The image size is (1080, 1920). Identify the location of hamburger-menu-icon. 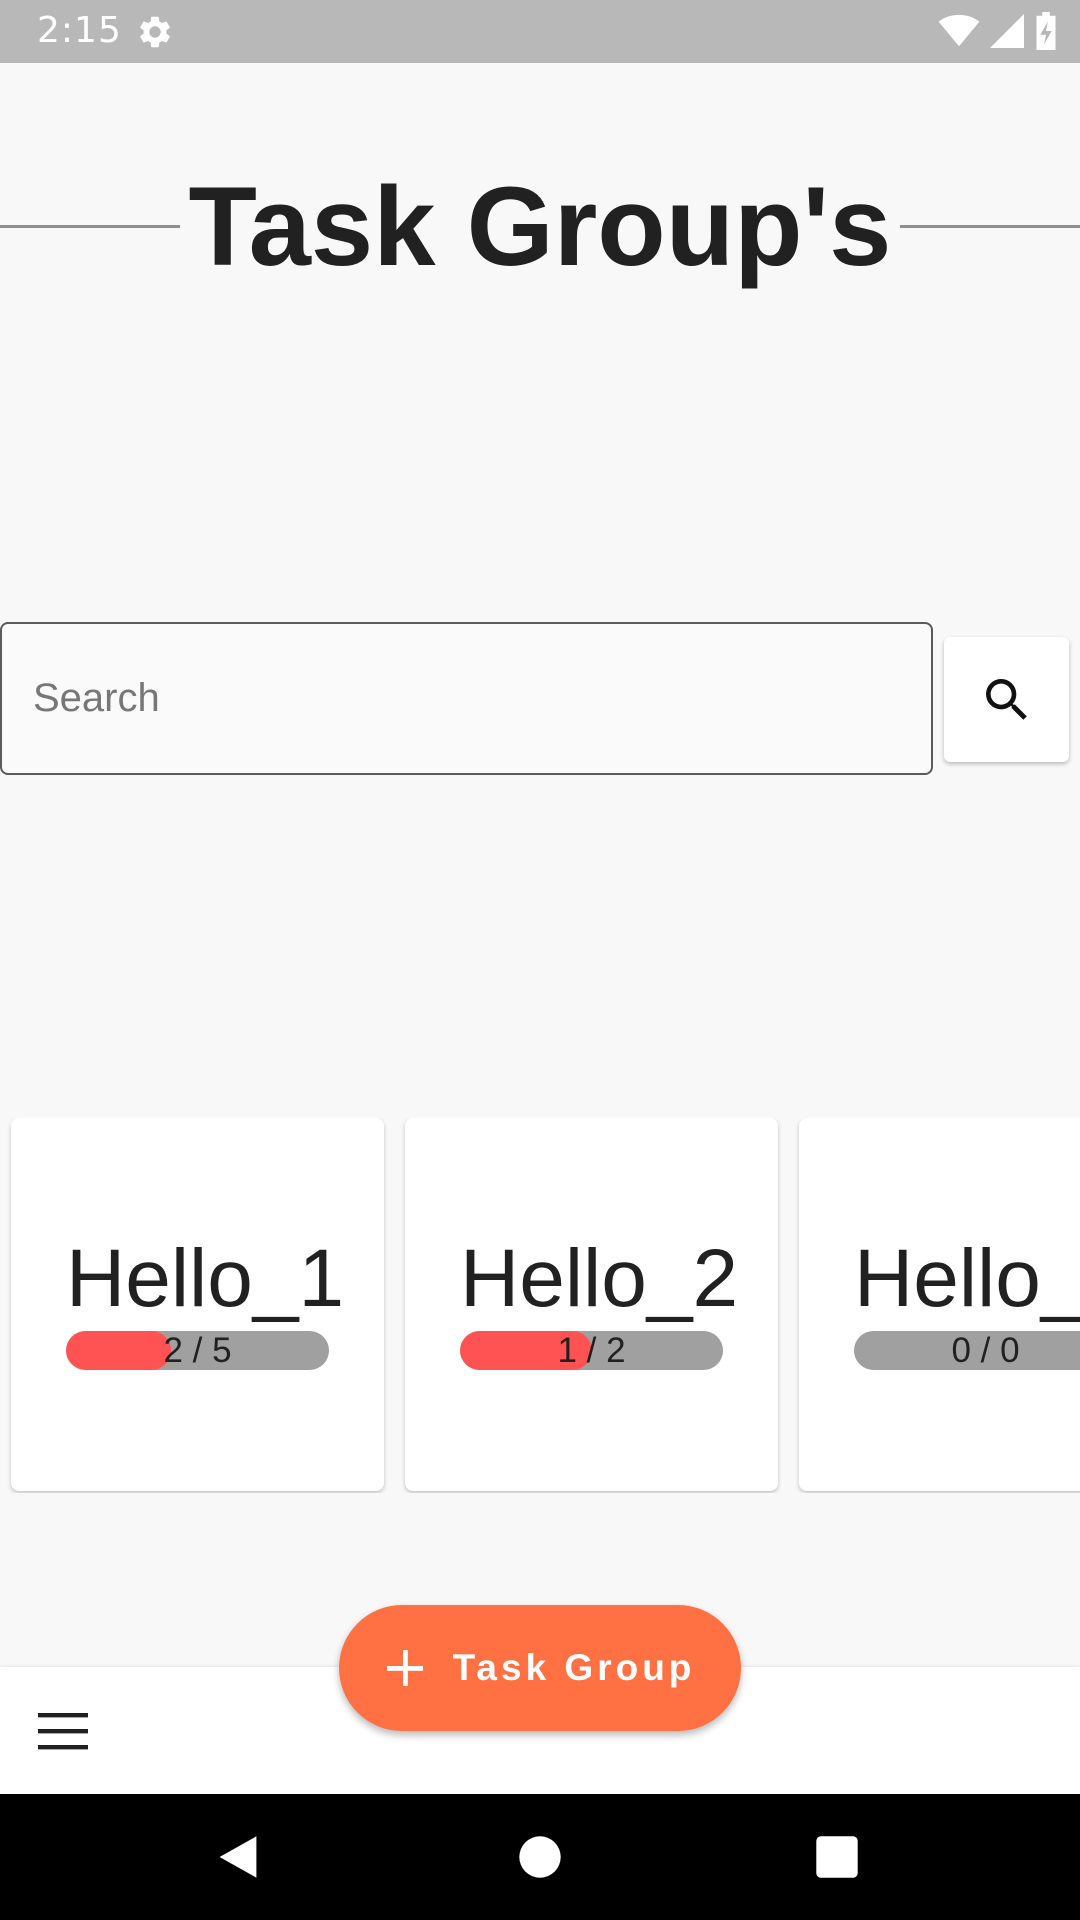
(63, 1731).